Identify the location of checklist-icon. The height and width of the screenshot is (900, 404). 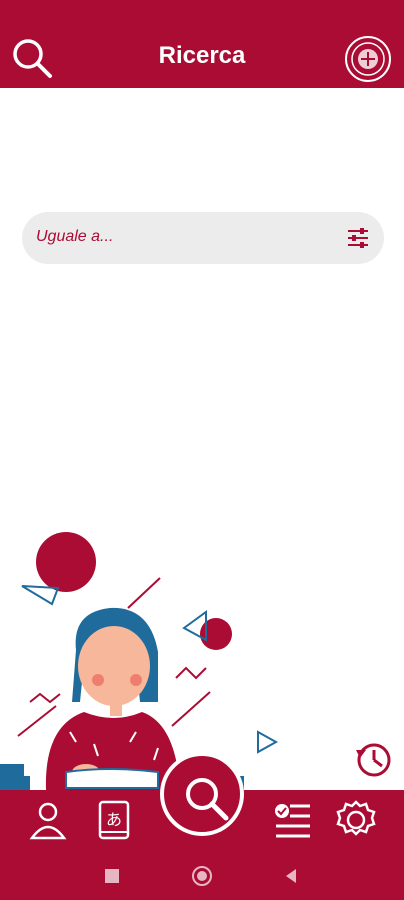
(292, 820).